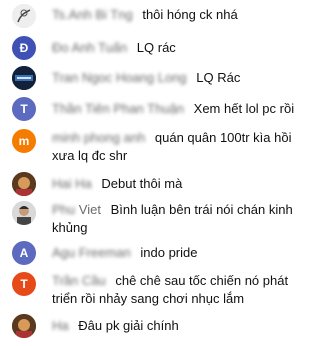  Describe the element at coordinates (119, 77) in the screenshot. I see `message-author: Tran Ngoc Hoang Long` at that location.